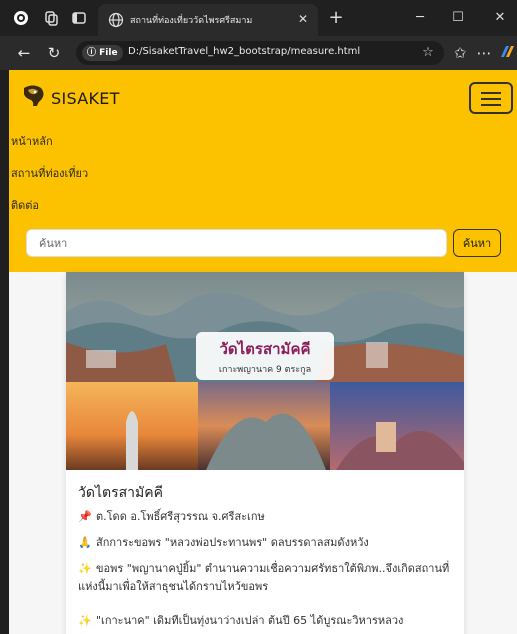  What do you see at coordinates (51, 18) in the screenshot?
I see `workspaces-icon` at bounding box center [51, 18].